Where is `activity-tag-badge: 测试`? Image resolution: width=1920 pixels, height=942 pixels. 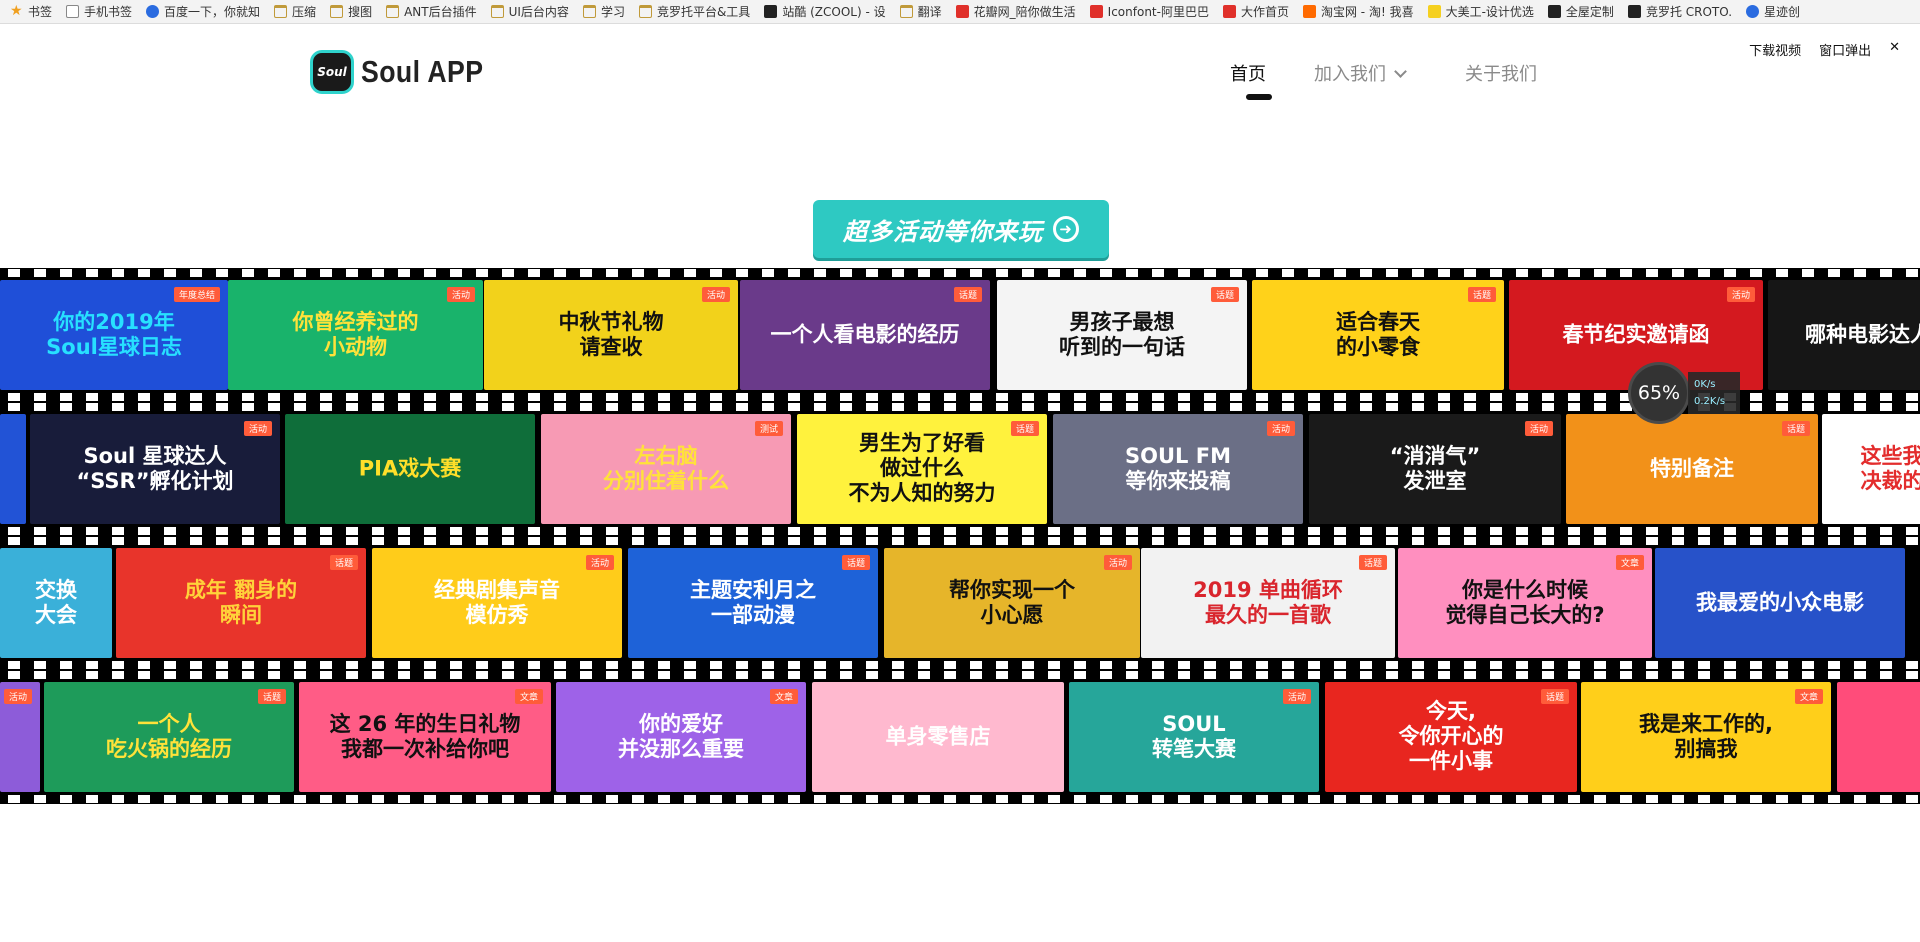 activity-tag-badge: 测试 is located at coordinates (768, 428).